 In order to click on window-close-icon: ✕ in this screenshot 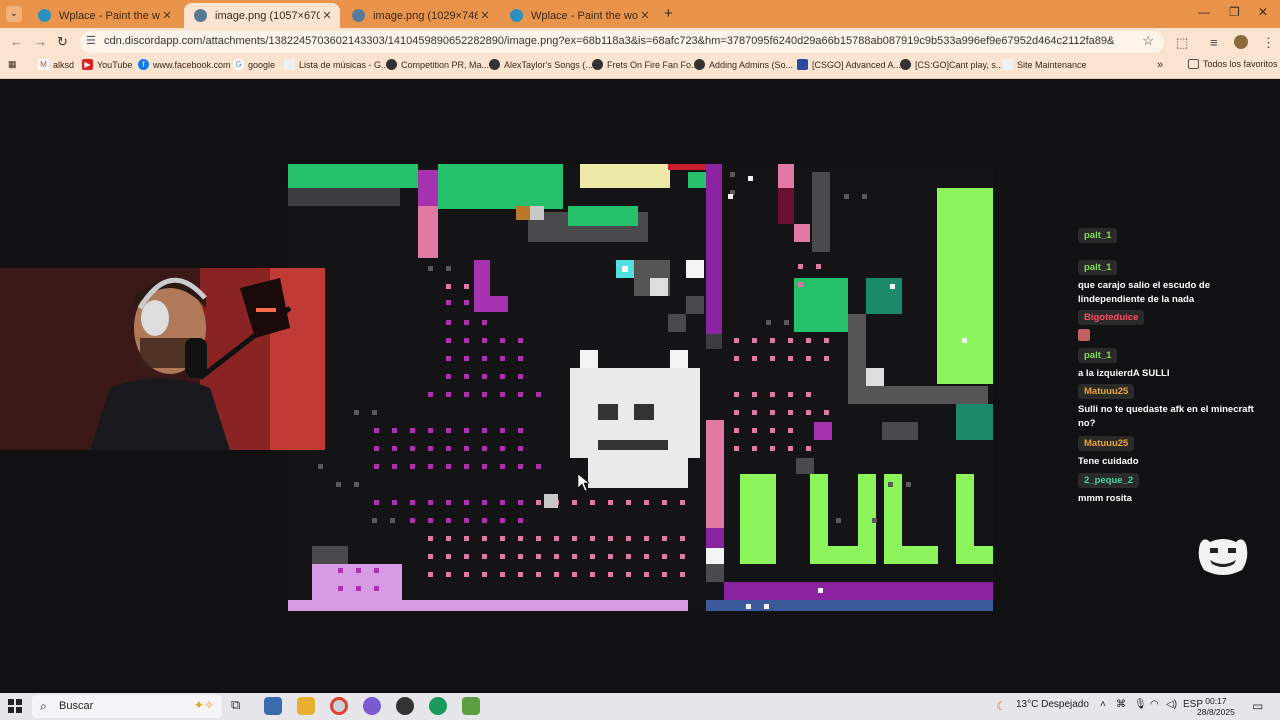, I will do `click(1263, 12)`.